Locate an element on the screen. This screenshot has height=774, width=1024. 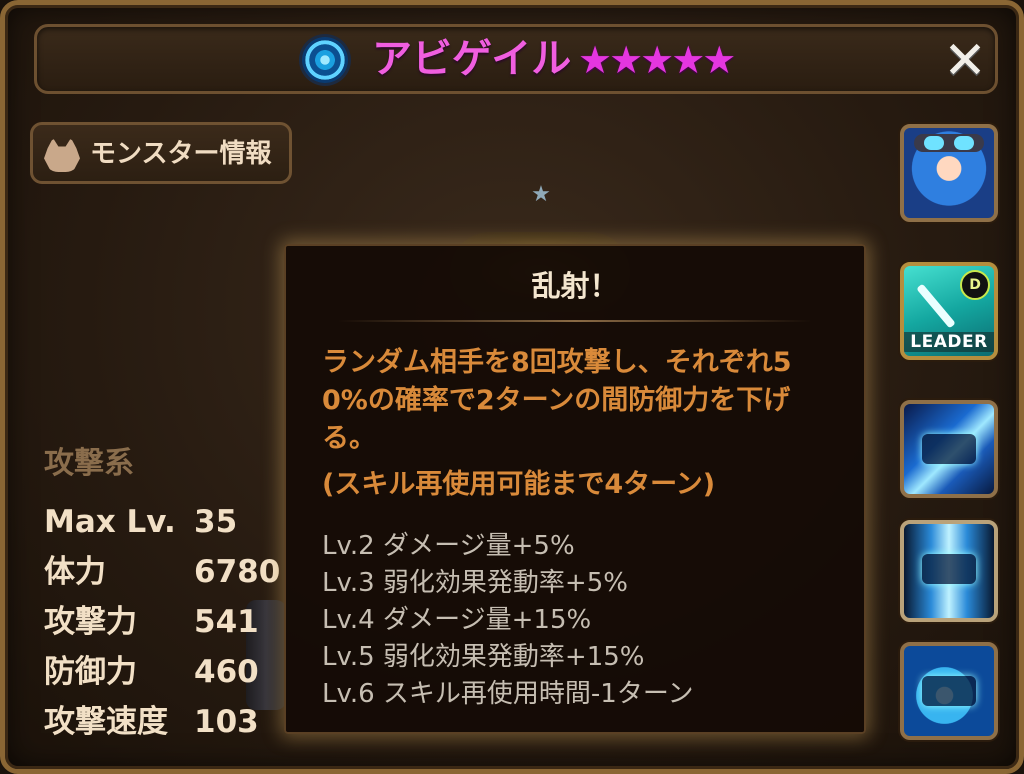
leader-skill-button: D LEADER is located at coordinates (949, 311).